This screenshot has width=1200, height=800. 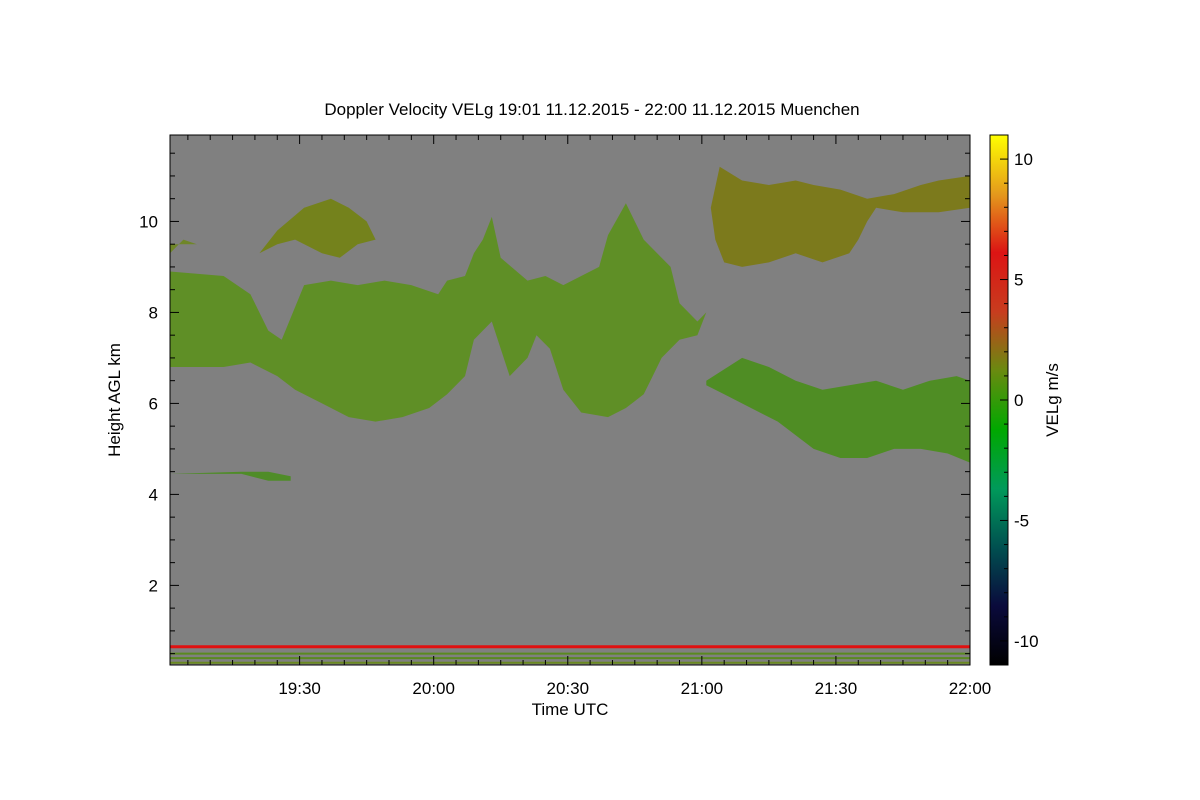 What do you see at coordinates (1023, 159) in the screenshot?
I see `colorbar-tick-label: 10` at bounding box center [1023, 159].